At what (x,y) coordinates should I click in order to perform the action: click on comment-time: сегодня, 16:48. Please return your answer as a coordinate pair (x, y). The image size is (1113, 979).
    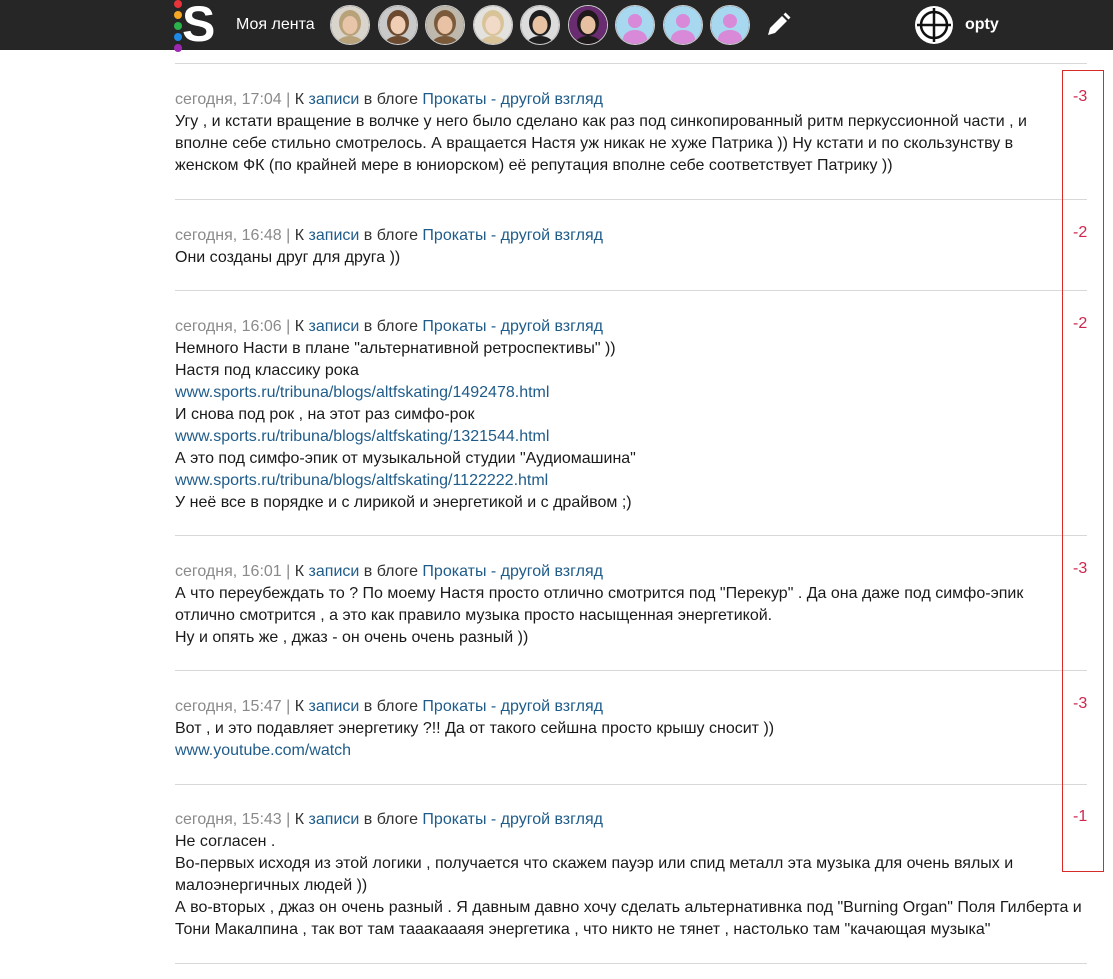
    Looking at the image, I should click on (228, 235).